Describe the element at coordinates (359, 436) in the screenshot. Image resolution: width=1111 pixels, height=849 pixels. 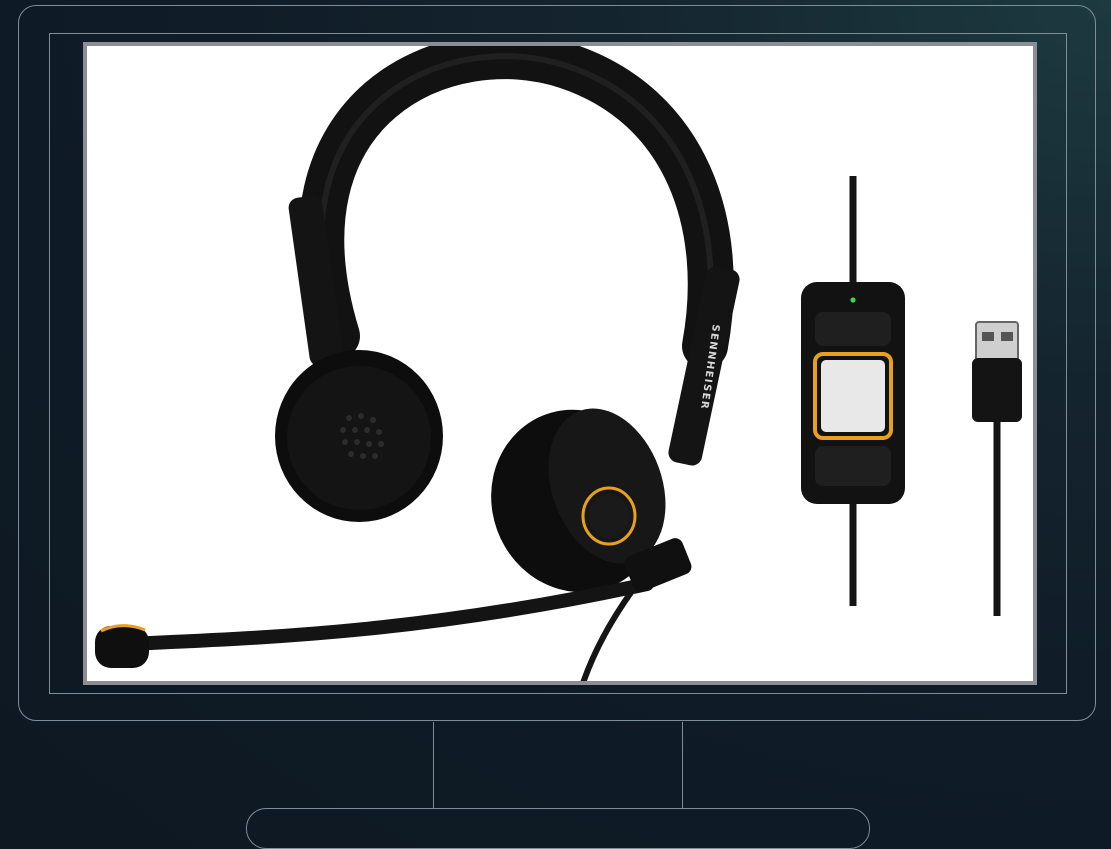
I see `left-ear-cushion` at that location.